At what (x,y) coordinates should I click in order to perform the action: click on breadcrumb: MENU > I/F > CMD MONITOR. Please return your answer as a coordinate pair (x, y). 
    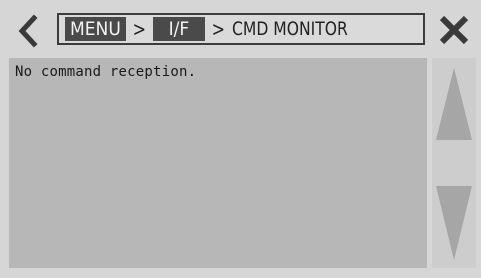
    Looking at the image, I should click on (241, 29).